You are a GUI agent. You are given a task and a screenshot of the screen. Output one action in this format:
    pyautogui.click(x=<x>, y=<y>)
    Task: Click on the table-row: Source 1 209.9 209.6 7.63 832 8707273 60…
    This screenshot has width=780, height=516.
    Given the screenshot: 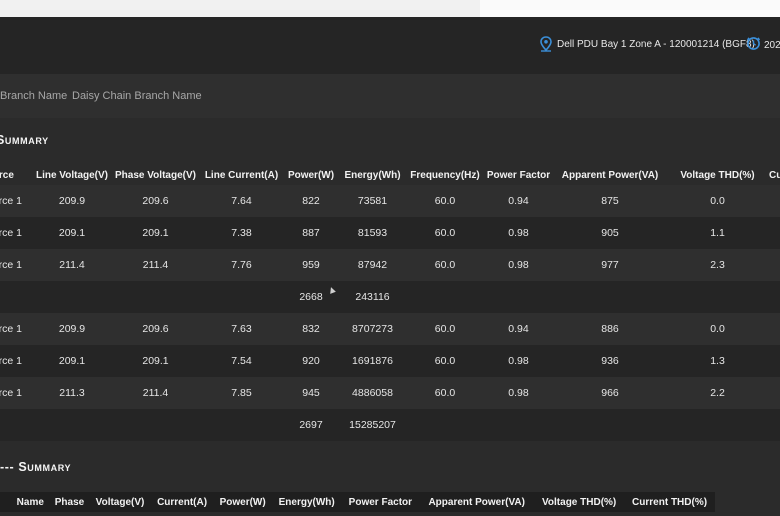 What is the action you would take?
    pyautogui.click(x=390, y=329)
    